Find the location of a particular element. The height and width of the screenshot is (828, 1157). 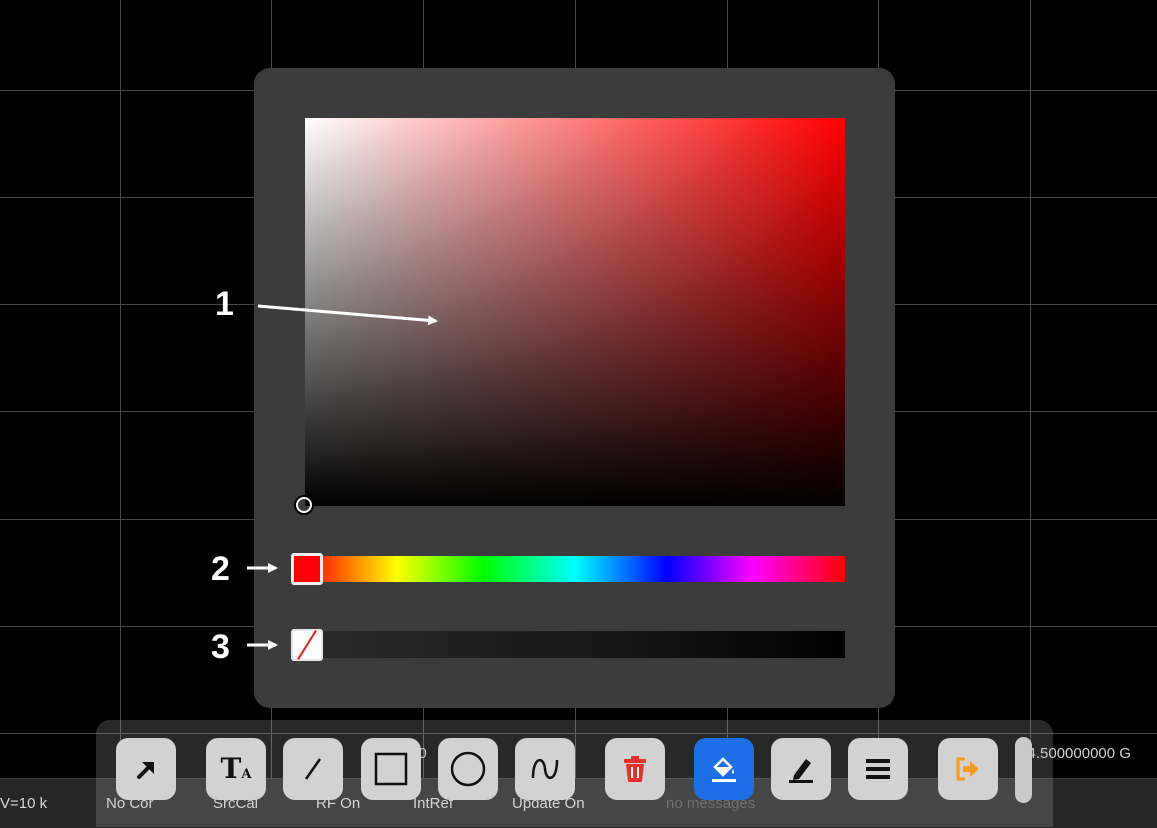

freehand-tool-button is located at coordinates (545, 769).